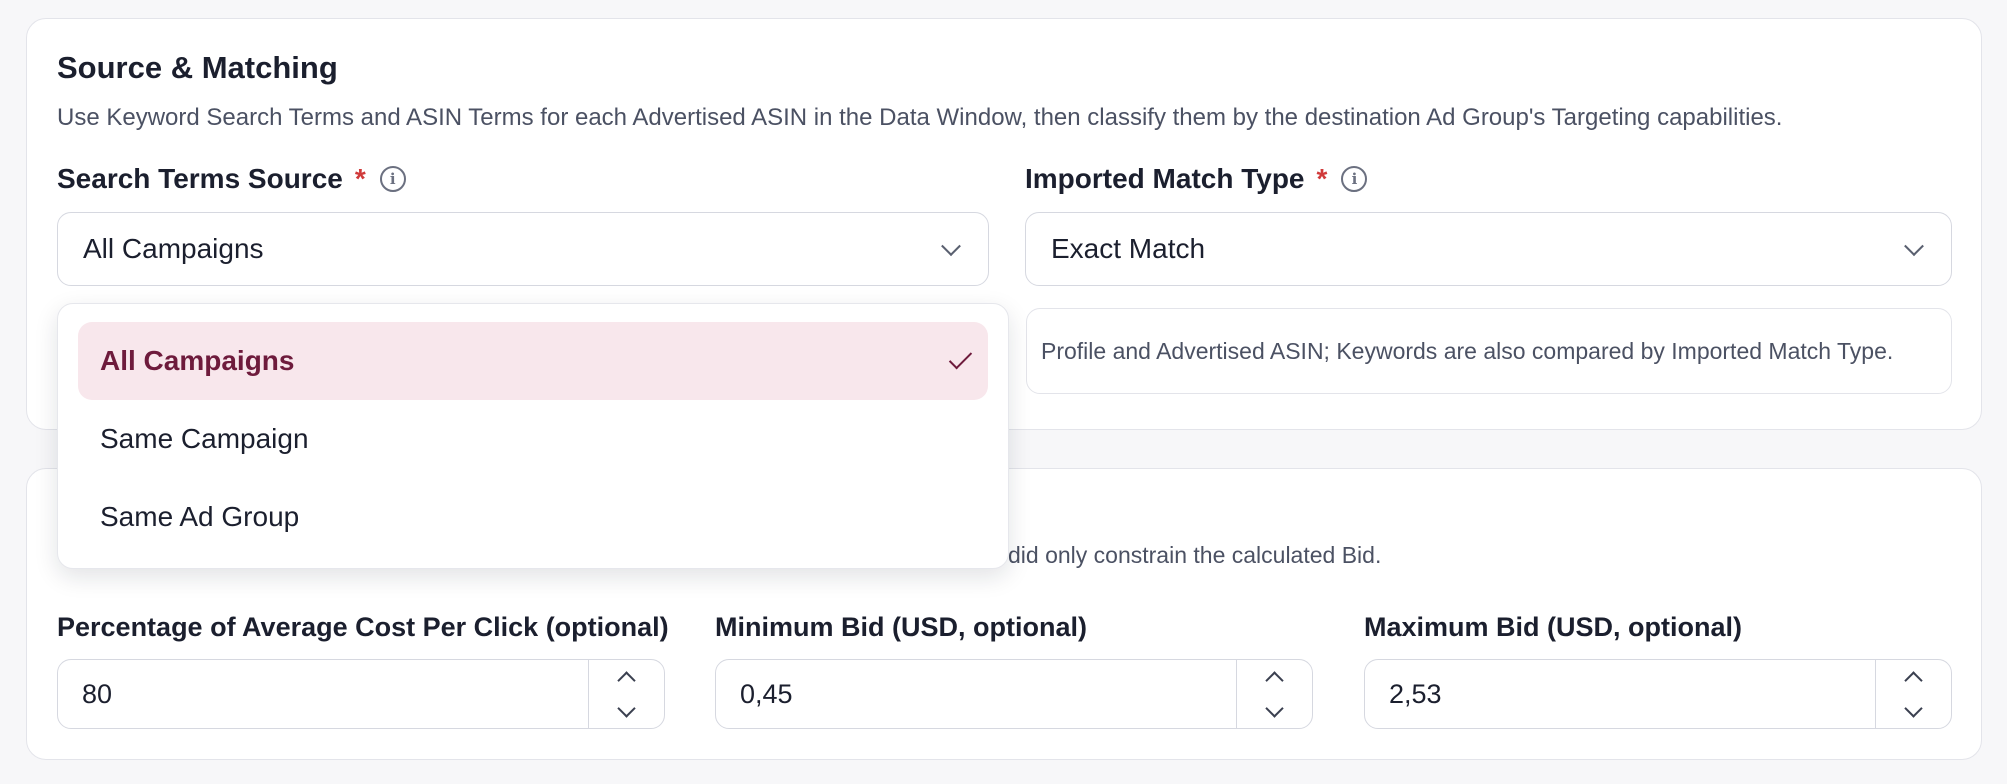 Image resolution: width=2007 pixels, height=784 pixels. I want to click on percentage-avg-cpc-input: 80, so click(361, 694).